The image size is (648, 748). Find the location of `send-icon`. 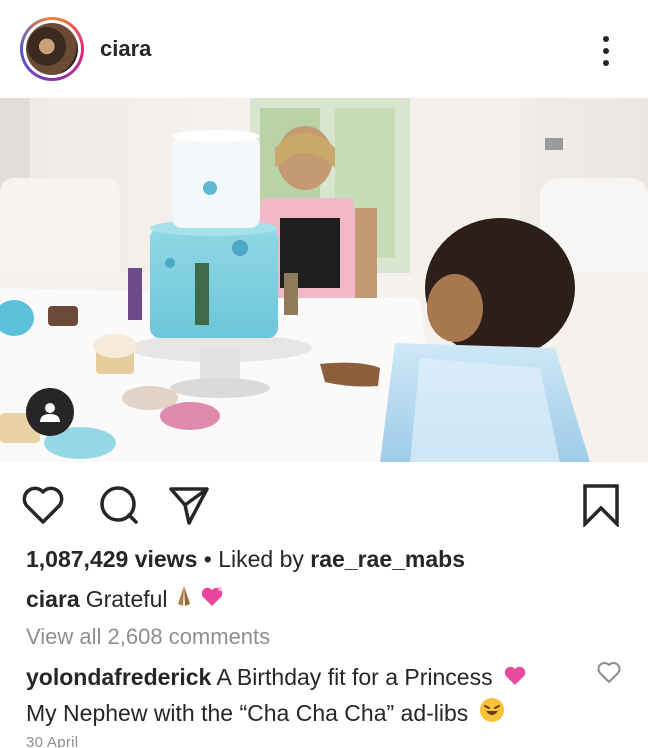

send-icon is located at coordinates (189, 505).